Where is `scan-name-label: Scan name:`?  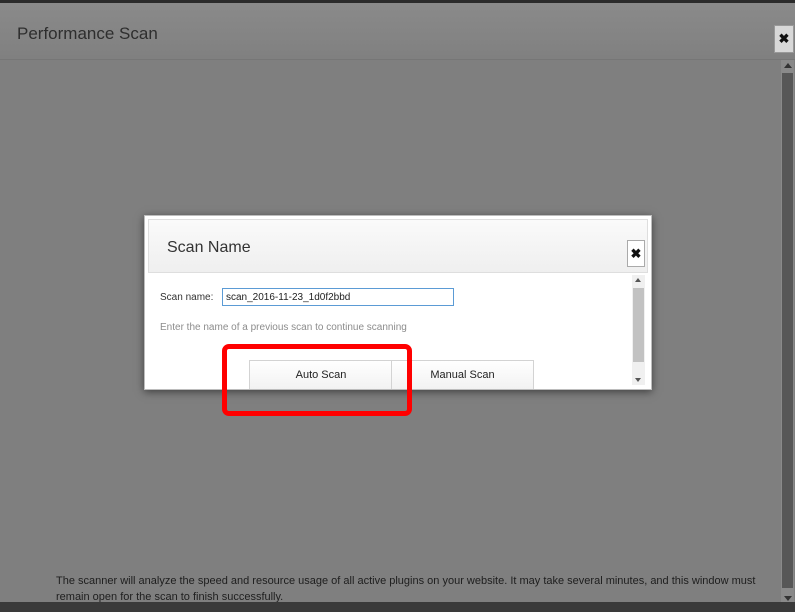 scan-name-label: Scan name: is located at coordinates (187, 297).